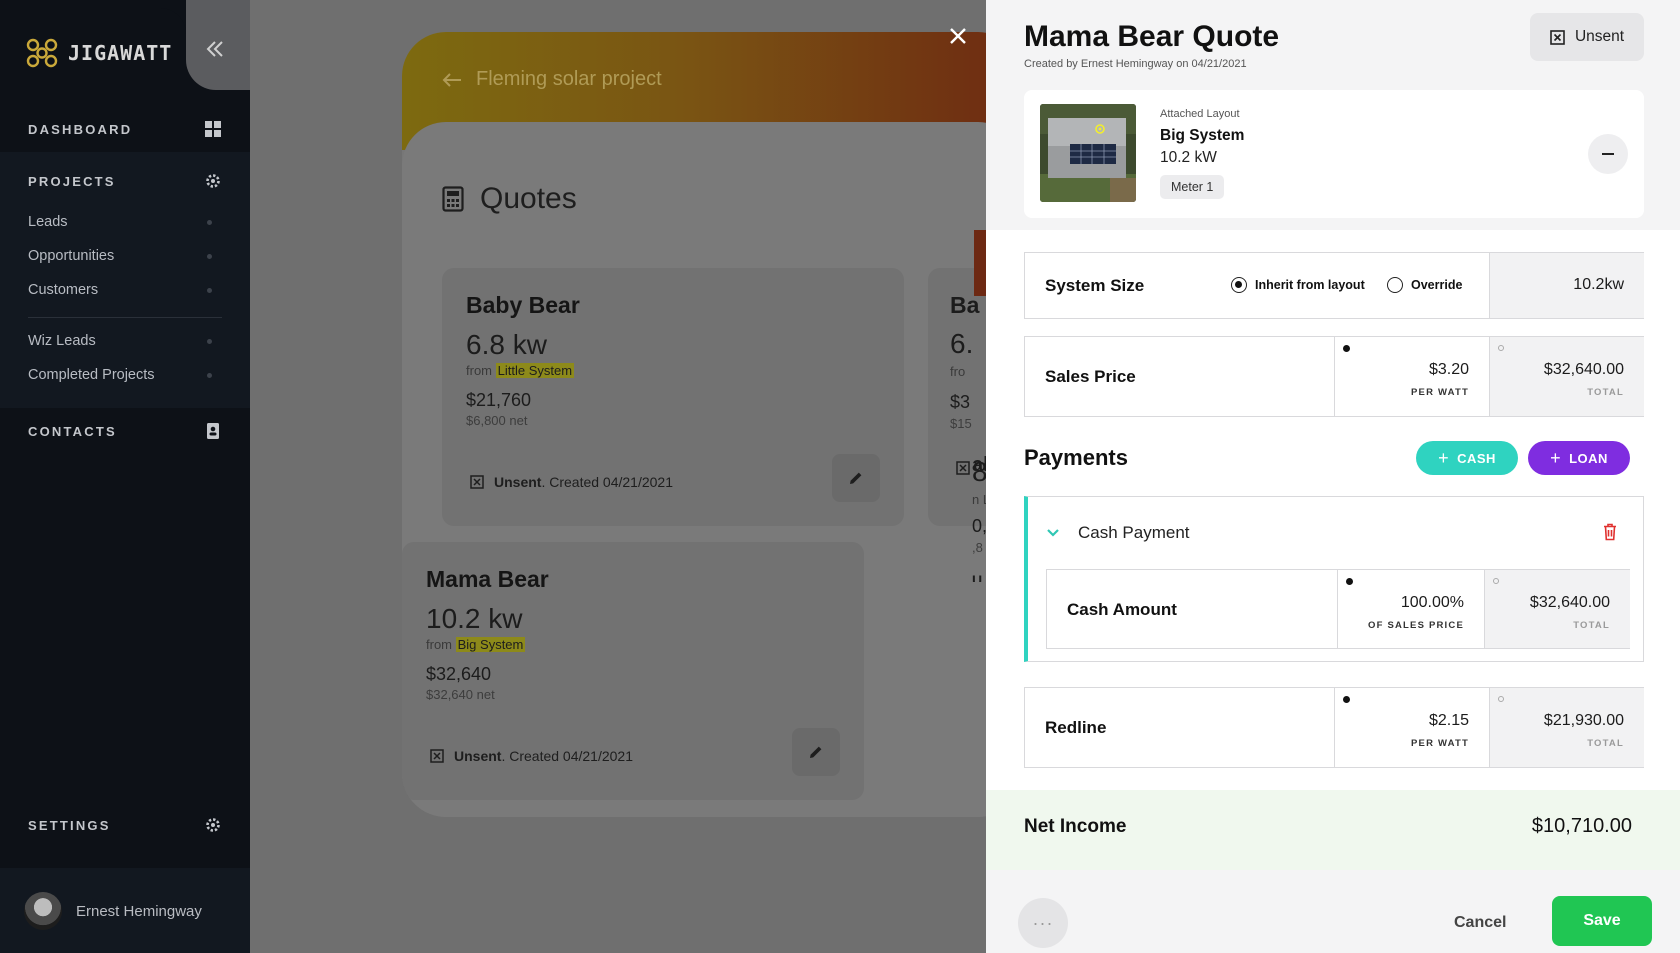 This screenshot has width=1680, height=953. What do you see at coordinates (451, 79) in the screenshot?
I see `arrow-left-icon` at bounding box center [451, 79].